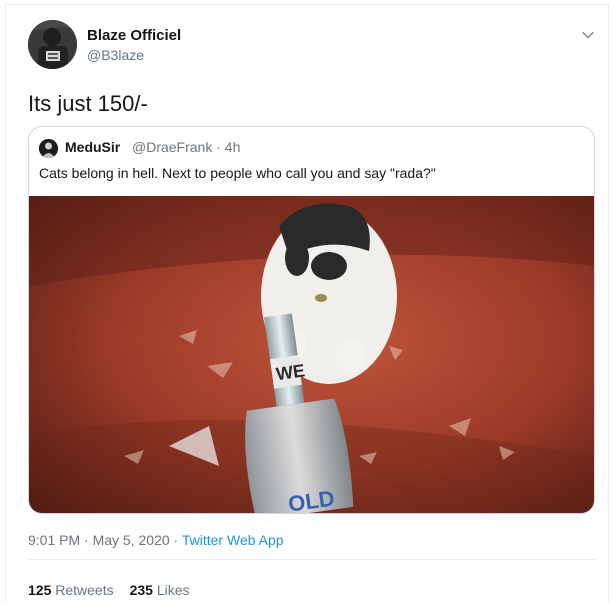 Image resolution: width=613 pixels, height=603 pixels. Describe the element at coordinates (48, 148) in the screenshot. I see `quoted-avatar` at that location.